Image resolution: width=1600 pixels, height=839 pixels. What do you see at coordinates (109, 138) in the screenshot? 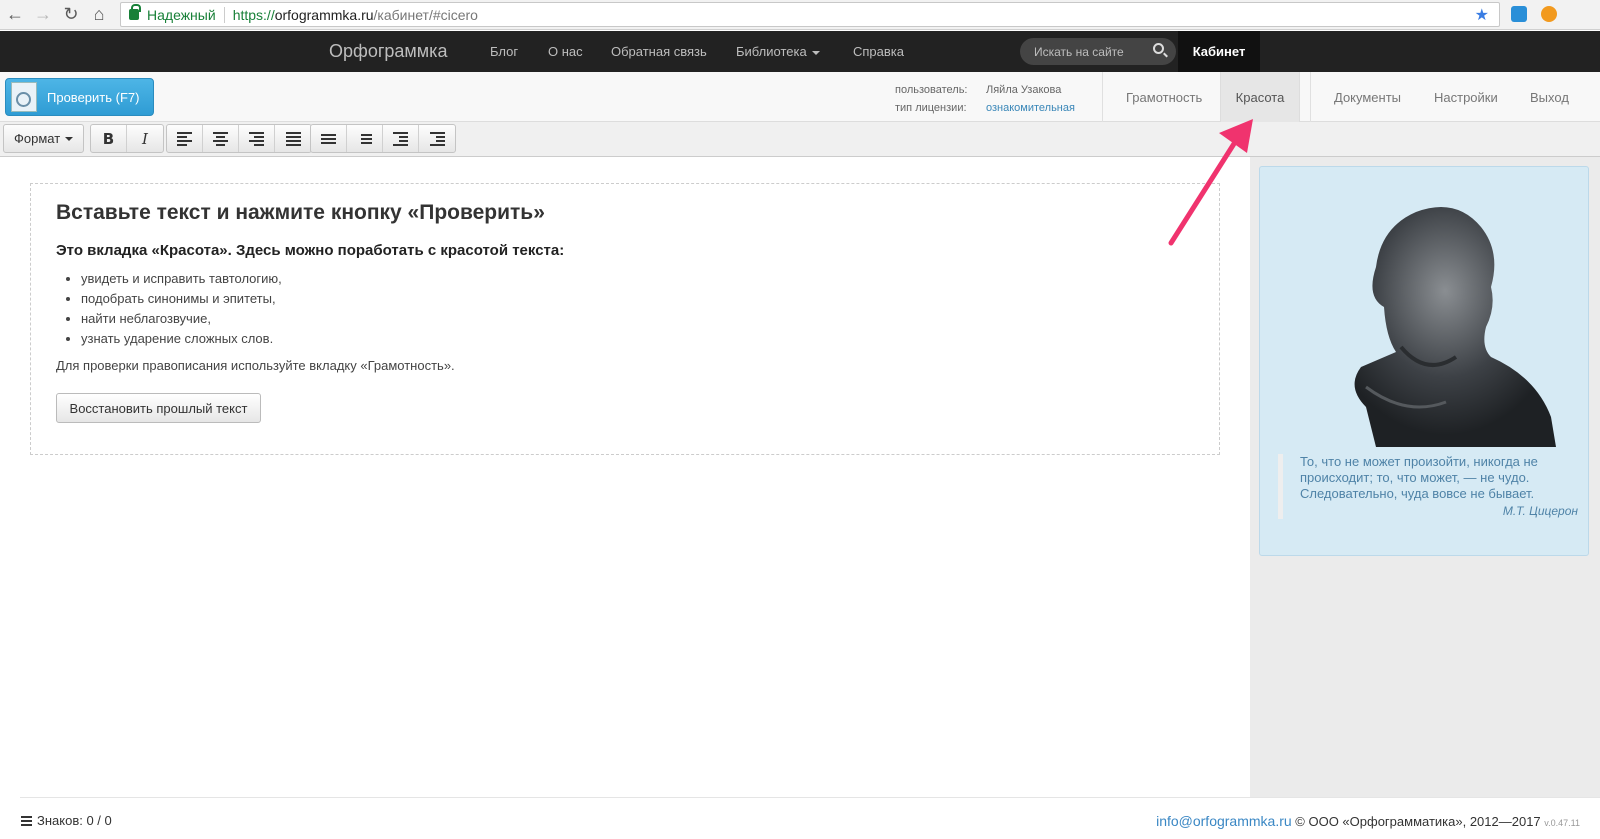
I see `bold-button: B` at bounding box center [109, 138].